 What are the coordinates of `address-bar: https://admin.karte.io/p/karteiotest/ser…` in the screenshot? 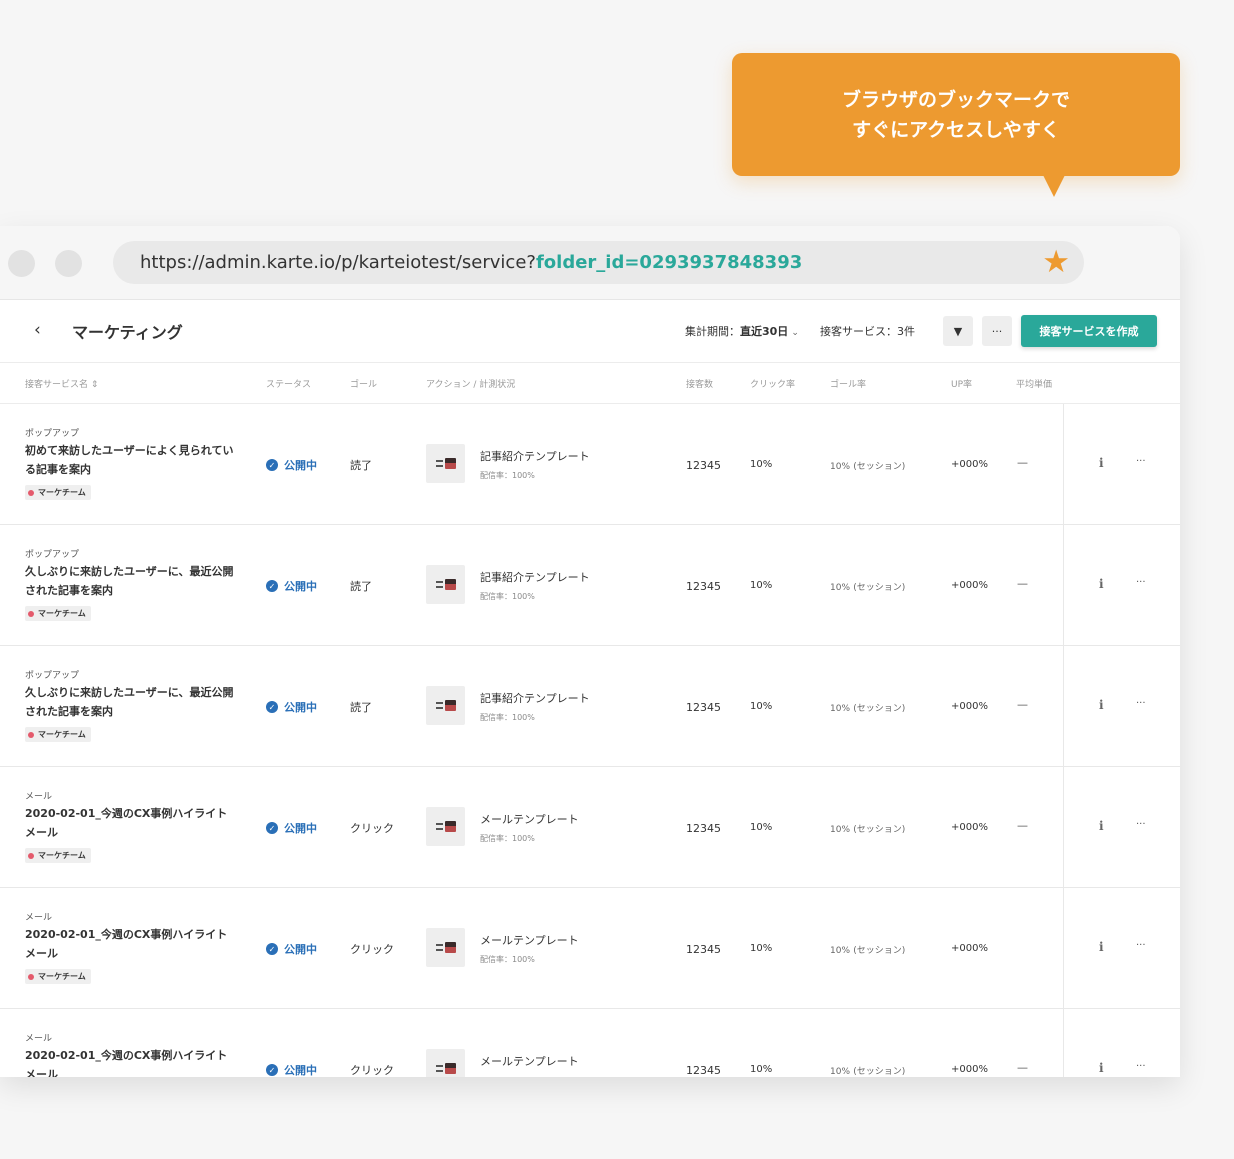 It's located at (598, 262).